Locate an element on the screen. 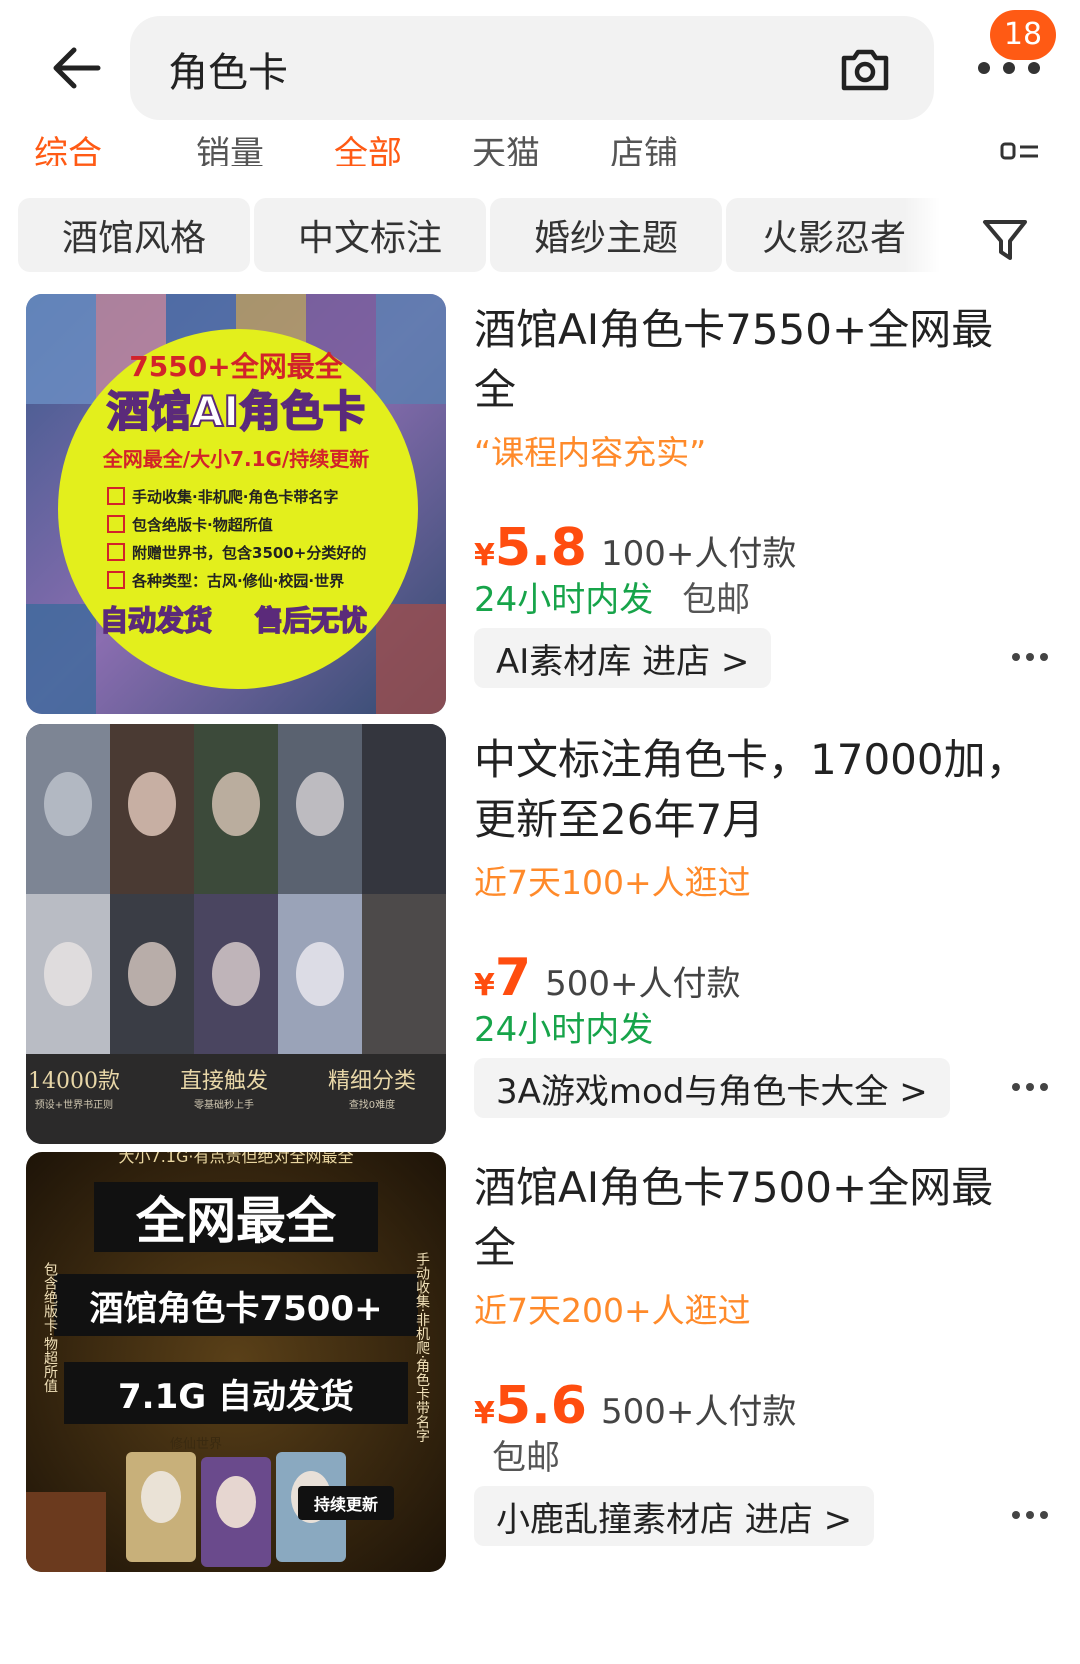  shipping-row: 24小时内发 包邮 is located at coordinates (612, 600).